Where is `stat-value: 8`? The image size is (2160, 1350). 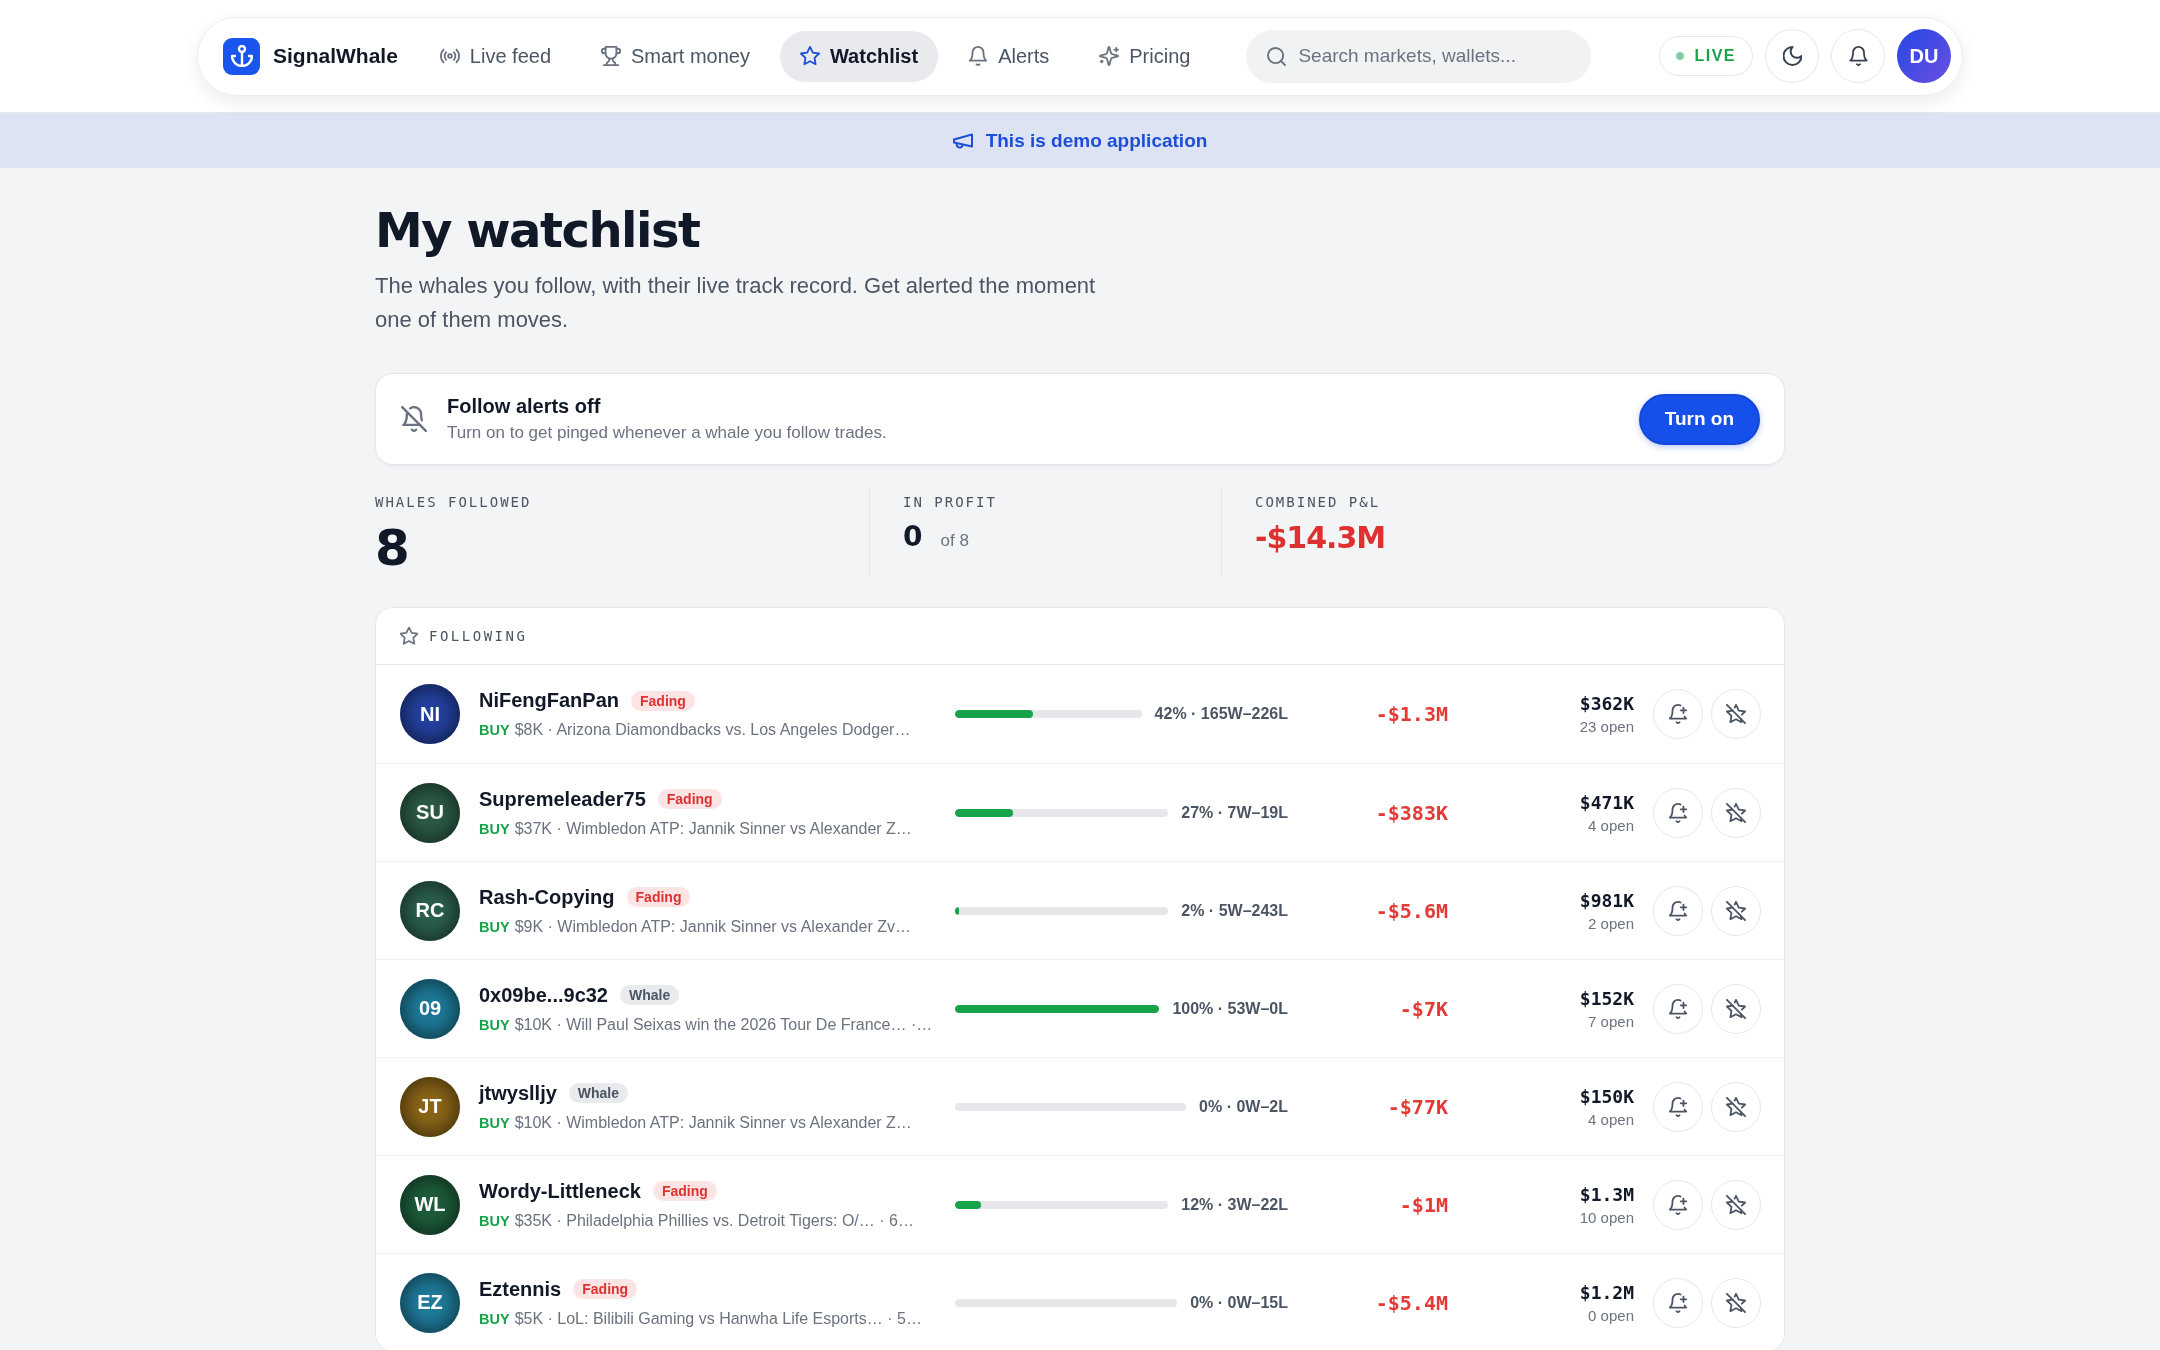
stat-value: 8 is located at coordinates (392, 548).